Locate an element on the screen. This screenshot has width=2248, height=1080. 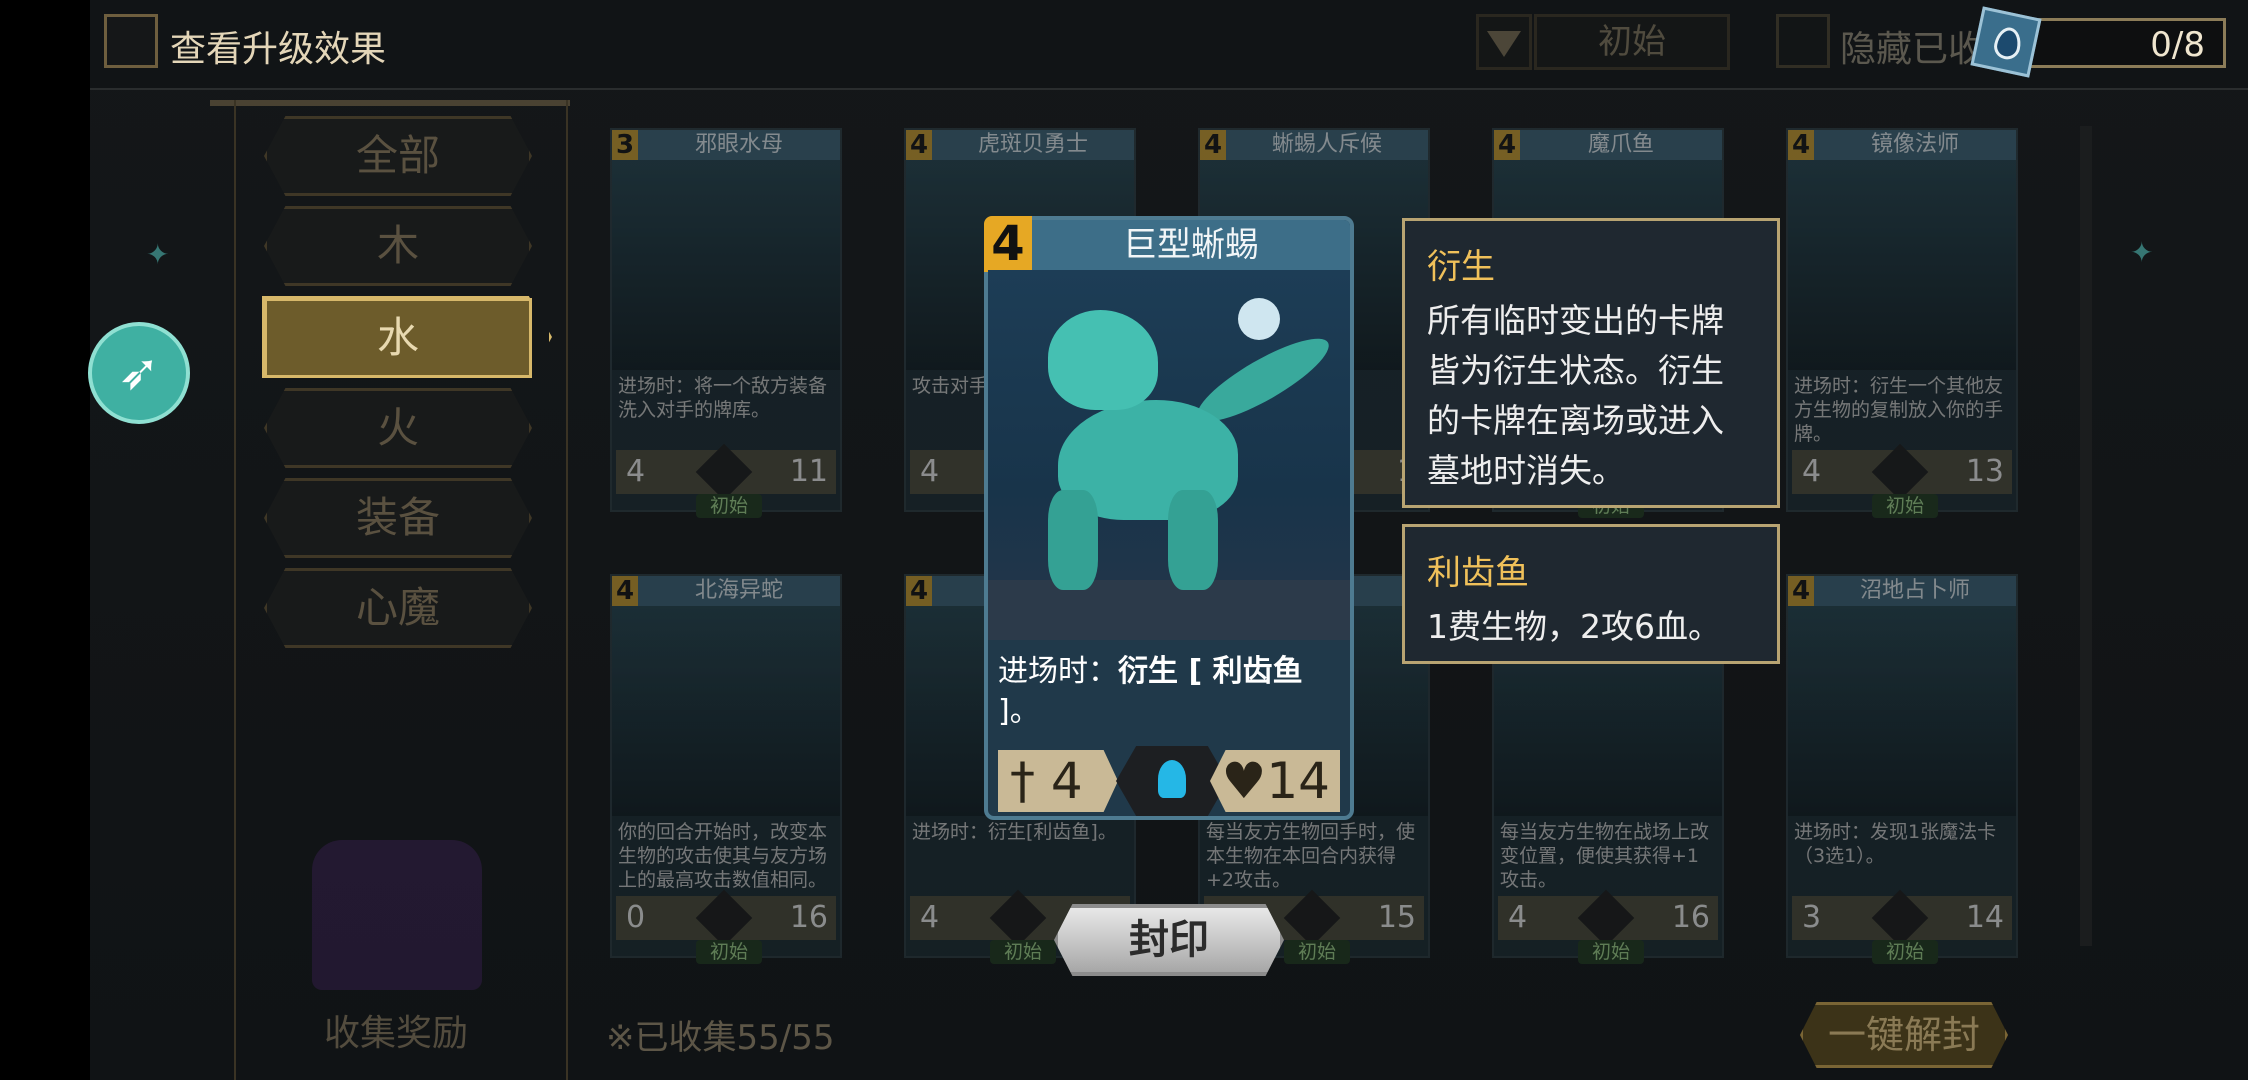
card-desc: 每当友方生物在战场上改变位置，便使其获得+1攻击。 is located at coordinates (1605, 855).